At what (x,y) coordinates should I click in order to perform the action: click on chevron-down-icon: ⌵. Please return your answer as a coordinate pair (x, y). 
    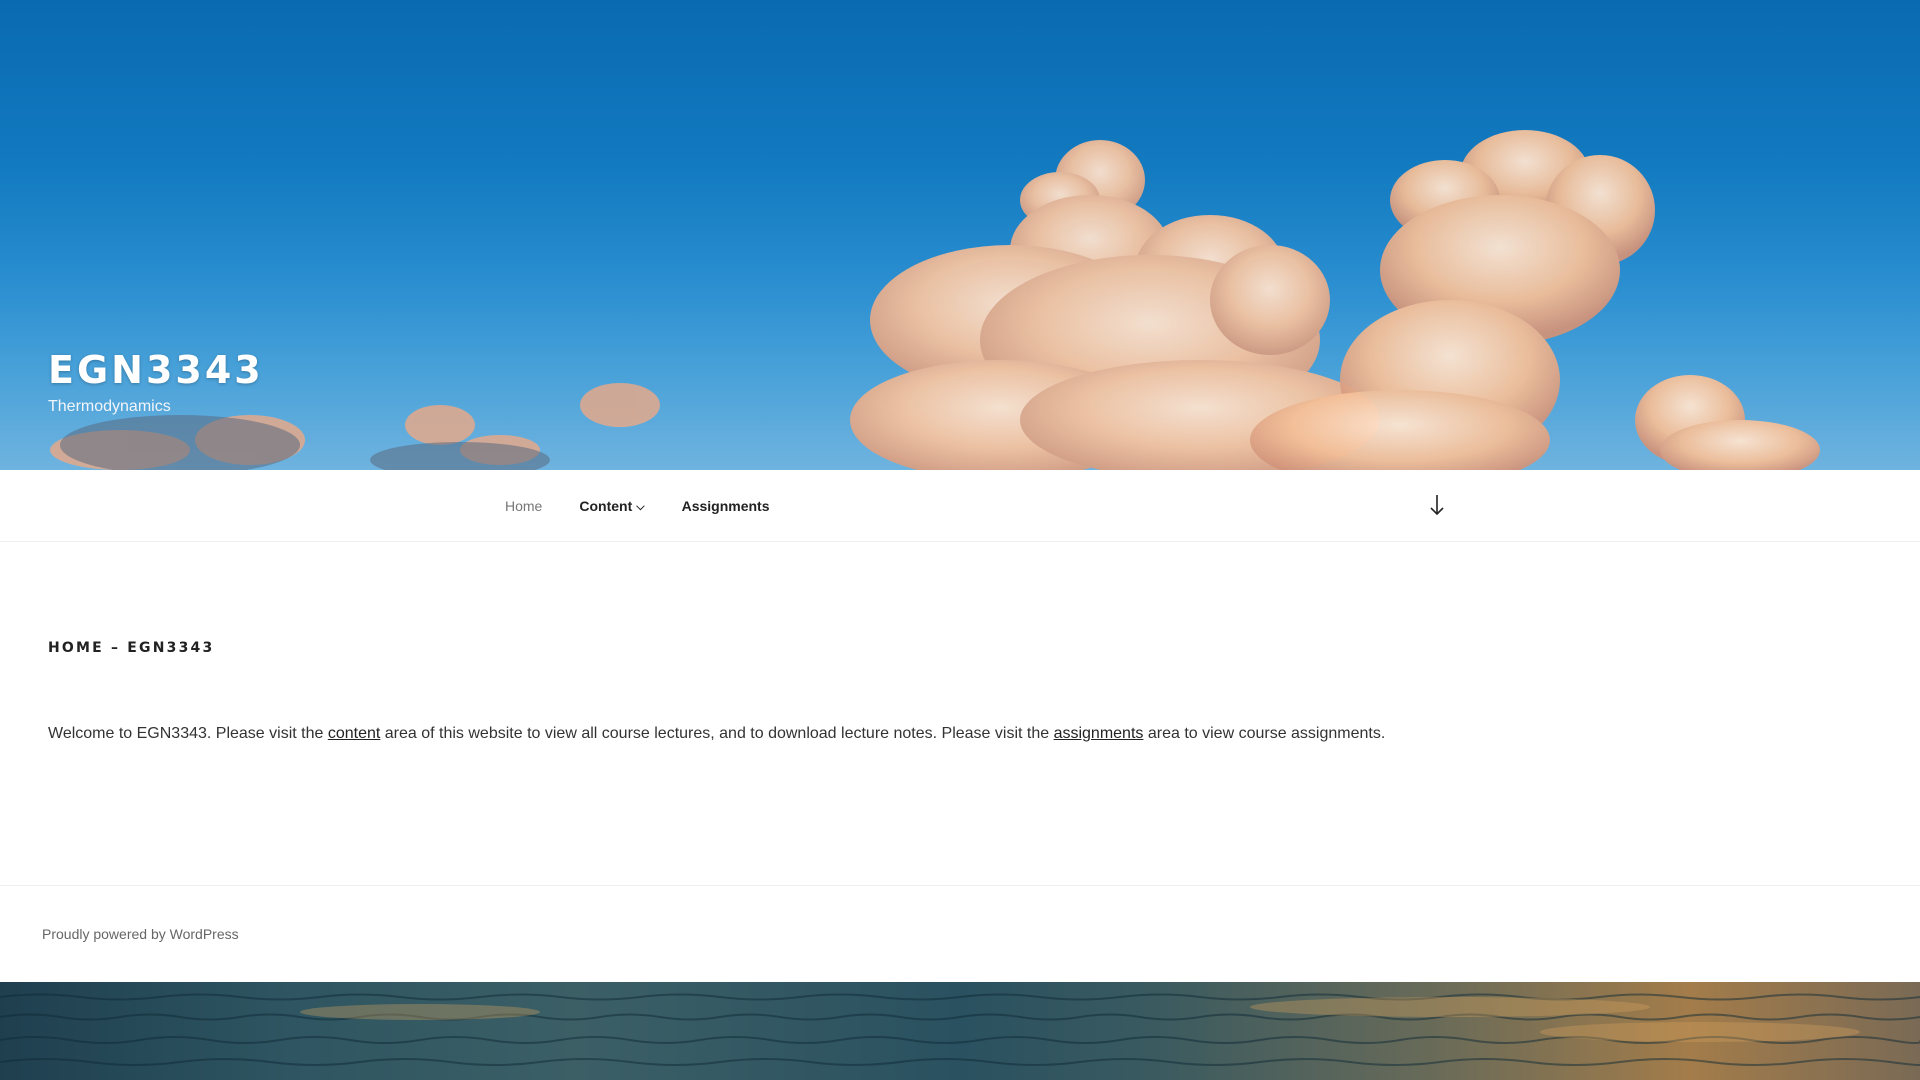
    Looking at the image, I should click on (640, 506).